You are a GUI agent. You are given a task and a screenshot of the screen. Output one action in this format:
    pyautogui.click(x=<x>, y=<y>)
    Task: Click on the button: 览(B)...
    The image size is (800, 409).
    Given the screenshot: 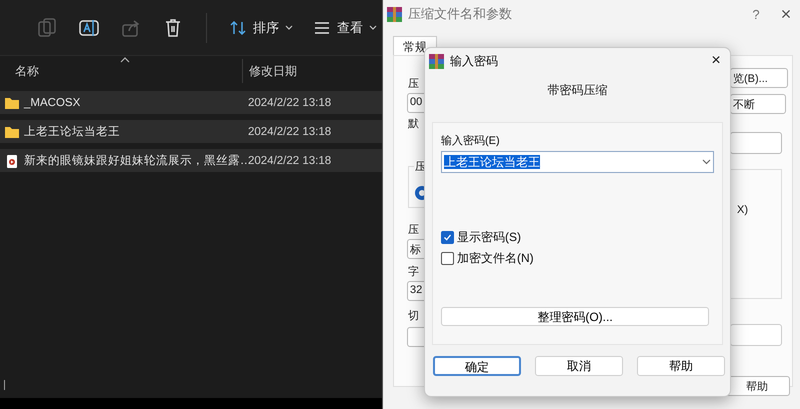 What is the action you would take?
    pyautogui.click(x=759, y=78)
    